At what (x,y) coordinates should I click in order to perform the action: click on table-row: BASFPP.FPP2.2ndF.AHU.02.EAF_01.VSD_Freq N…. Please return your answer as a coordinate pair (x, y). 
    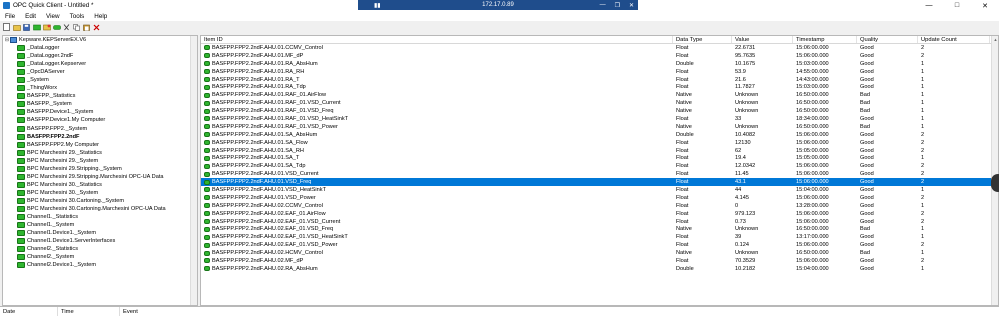
    Looking at the image, I should click on (599, 229).